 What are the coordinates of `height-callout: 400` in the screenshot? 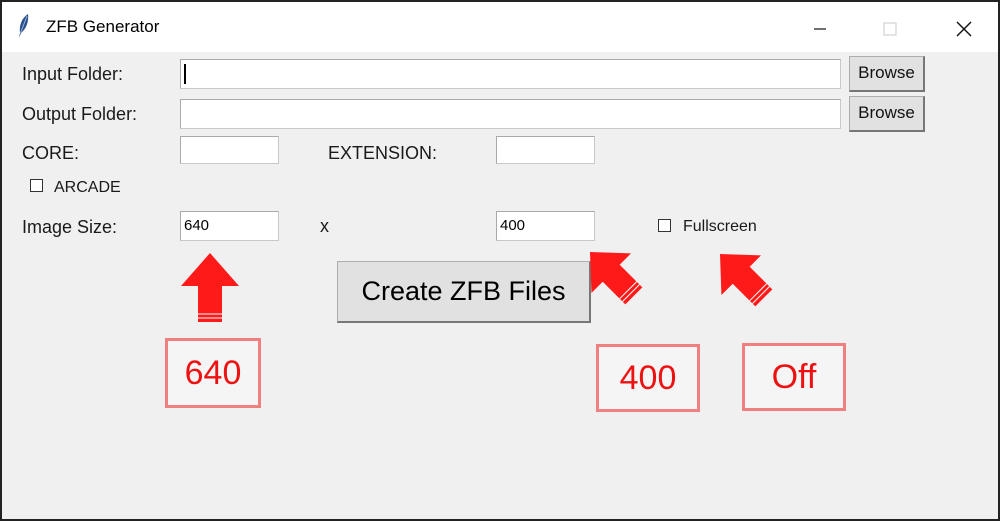 It's located at (648, 378).